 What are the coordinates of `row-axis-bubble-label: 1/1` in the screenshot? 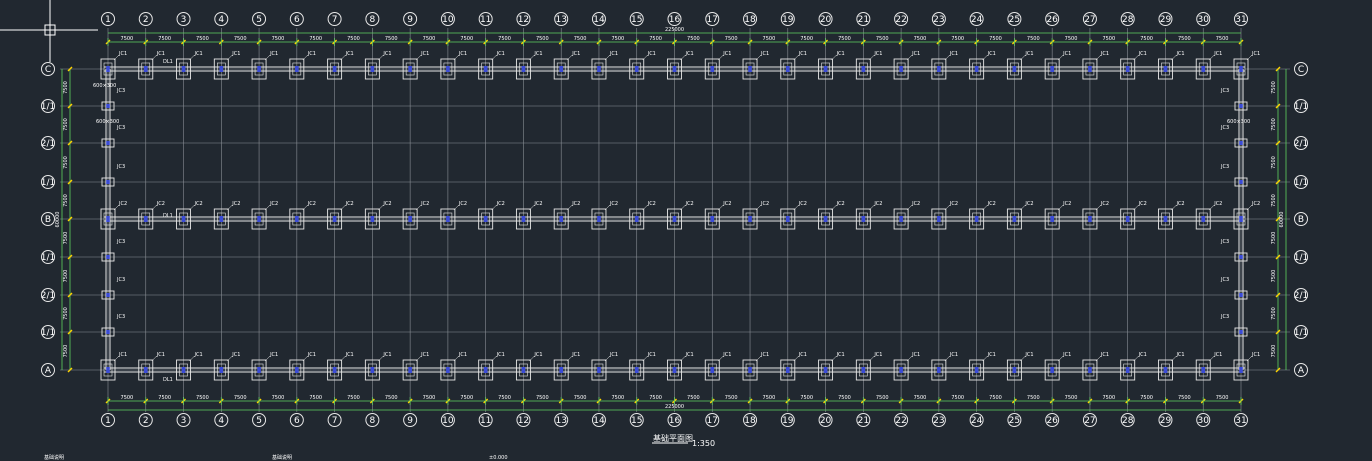 It's located at (48, 183).